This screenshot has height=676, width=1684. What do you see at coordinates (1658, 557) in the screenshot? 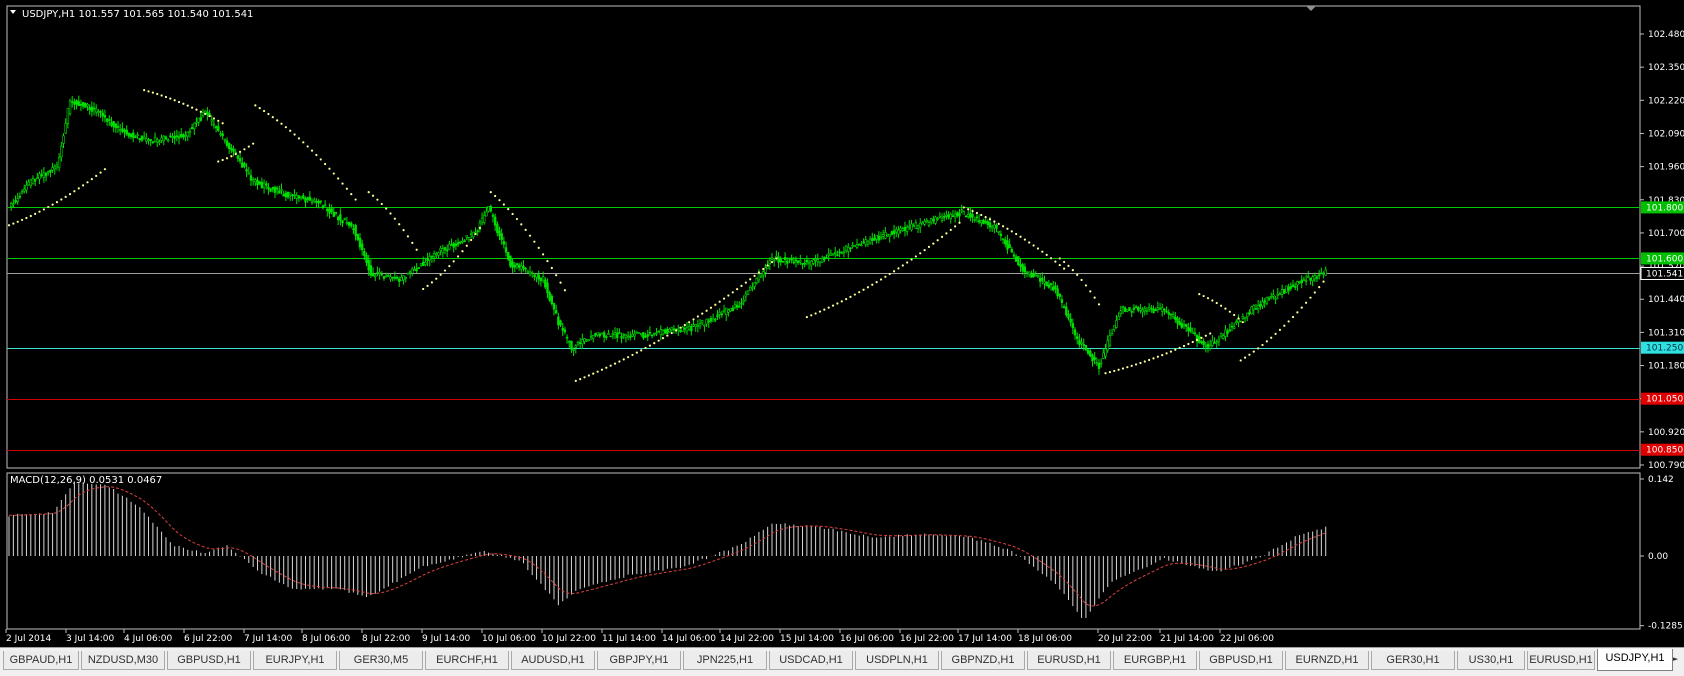
I see `macd-axis-label: 0.00` at bounding box center [1658, 557].